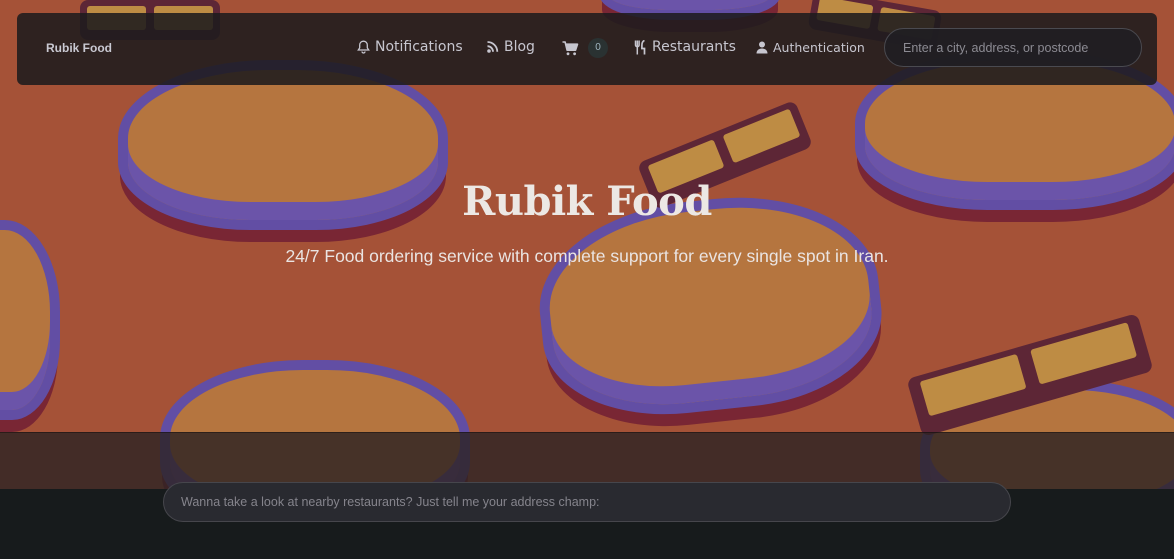  Describe the element at coordinates (1013, 47) in the screenshot. I see `location-search-input` at that location.